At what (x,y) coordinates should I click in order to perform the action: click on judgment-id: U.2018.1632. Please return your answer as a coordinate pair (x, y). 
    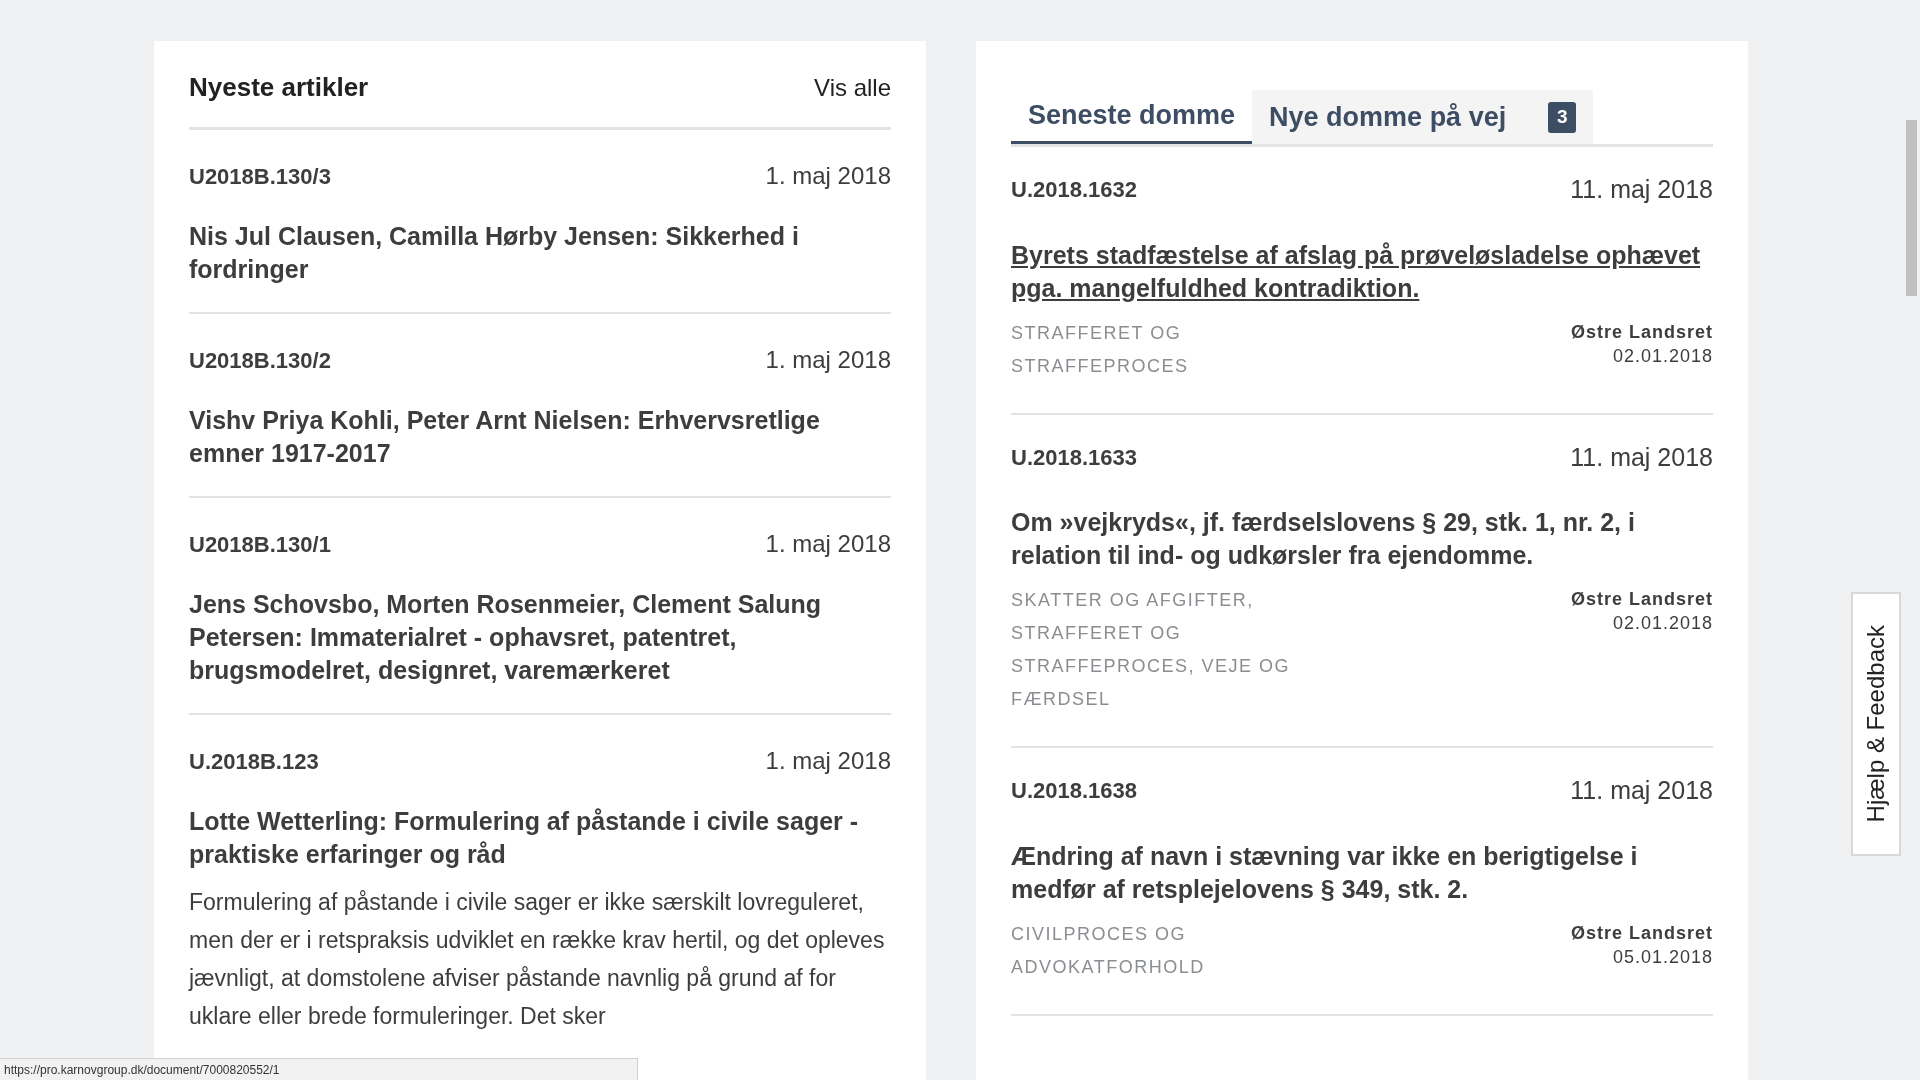
    Looking at the image, I should click on (1074, 190).